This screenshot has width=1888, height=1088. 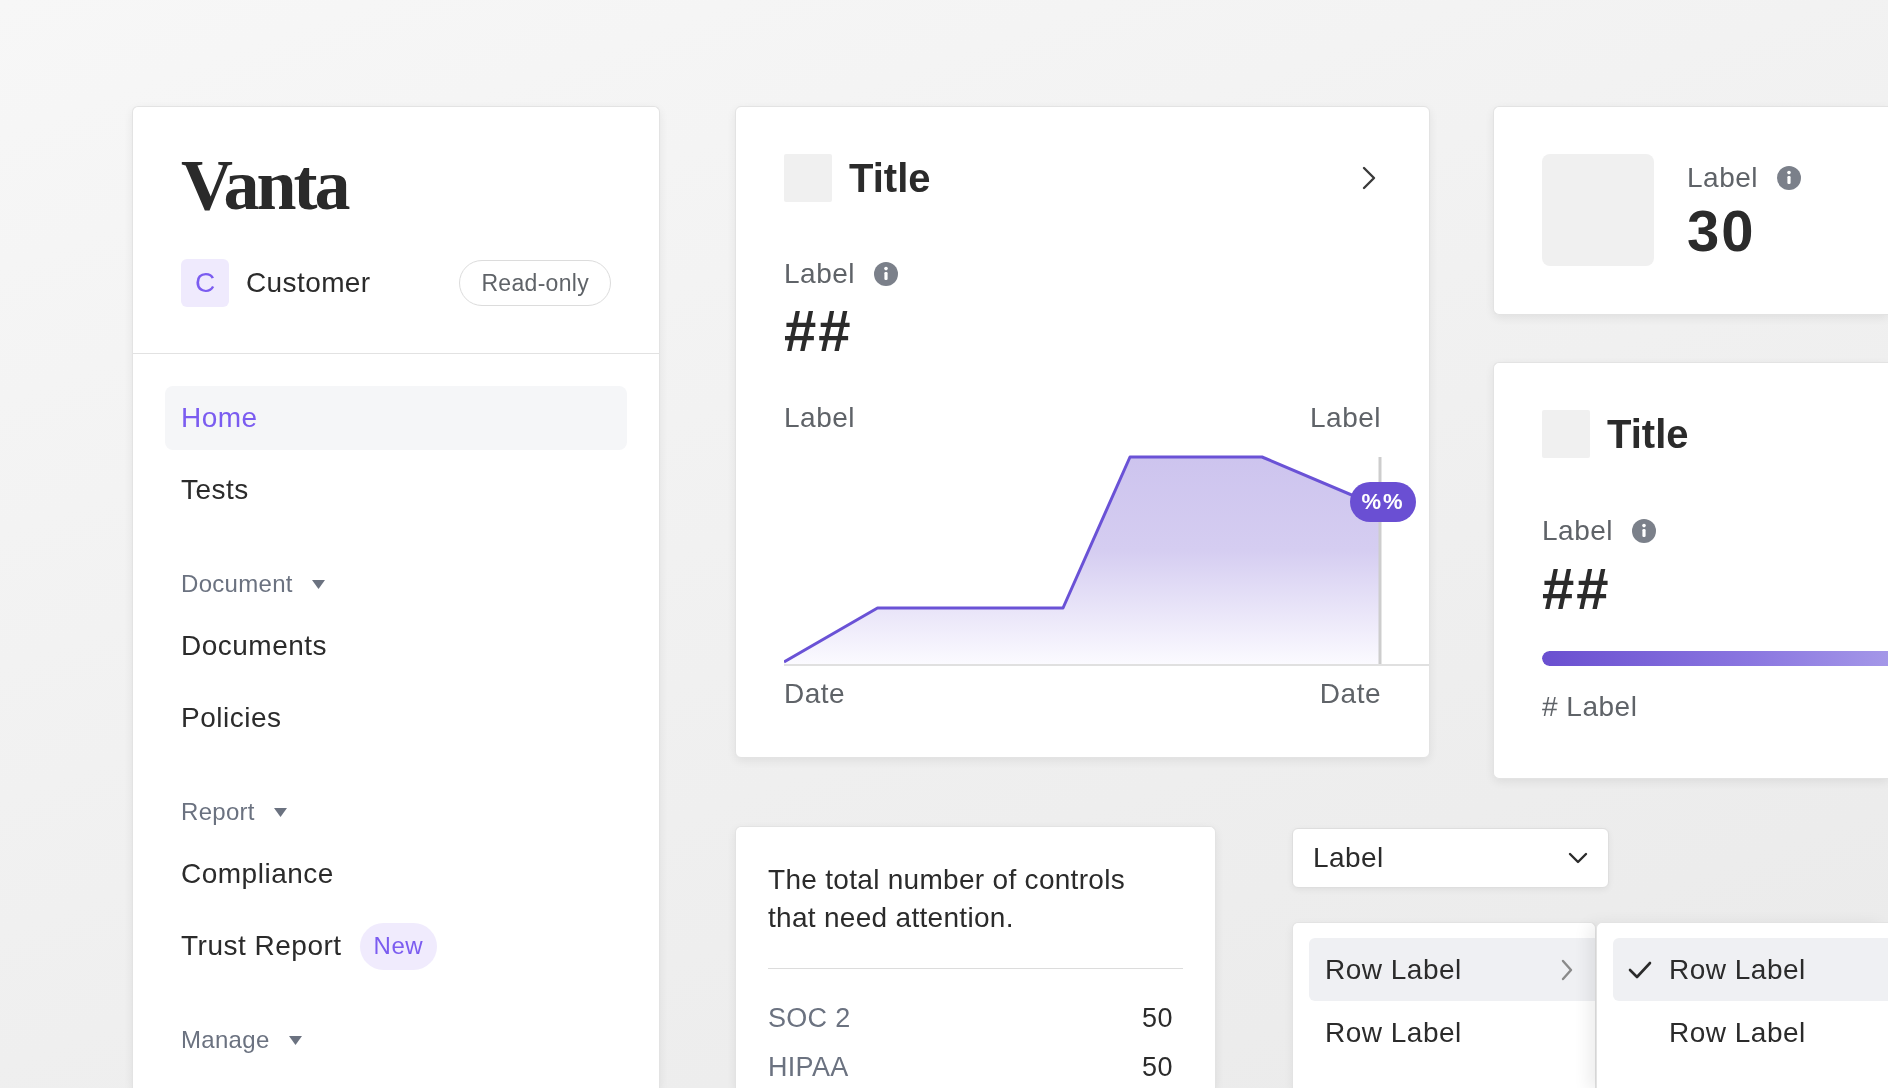 I want to click on section-header: Document, so click(x=253, y=584).